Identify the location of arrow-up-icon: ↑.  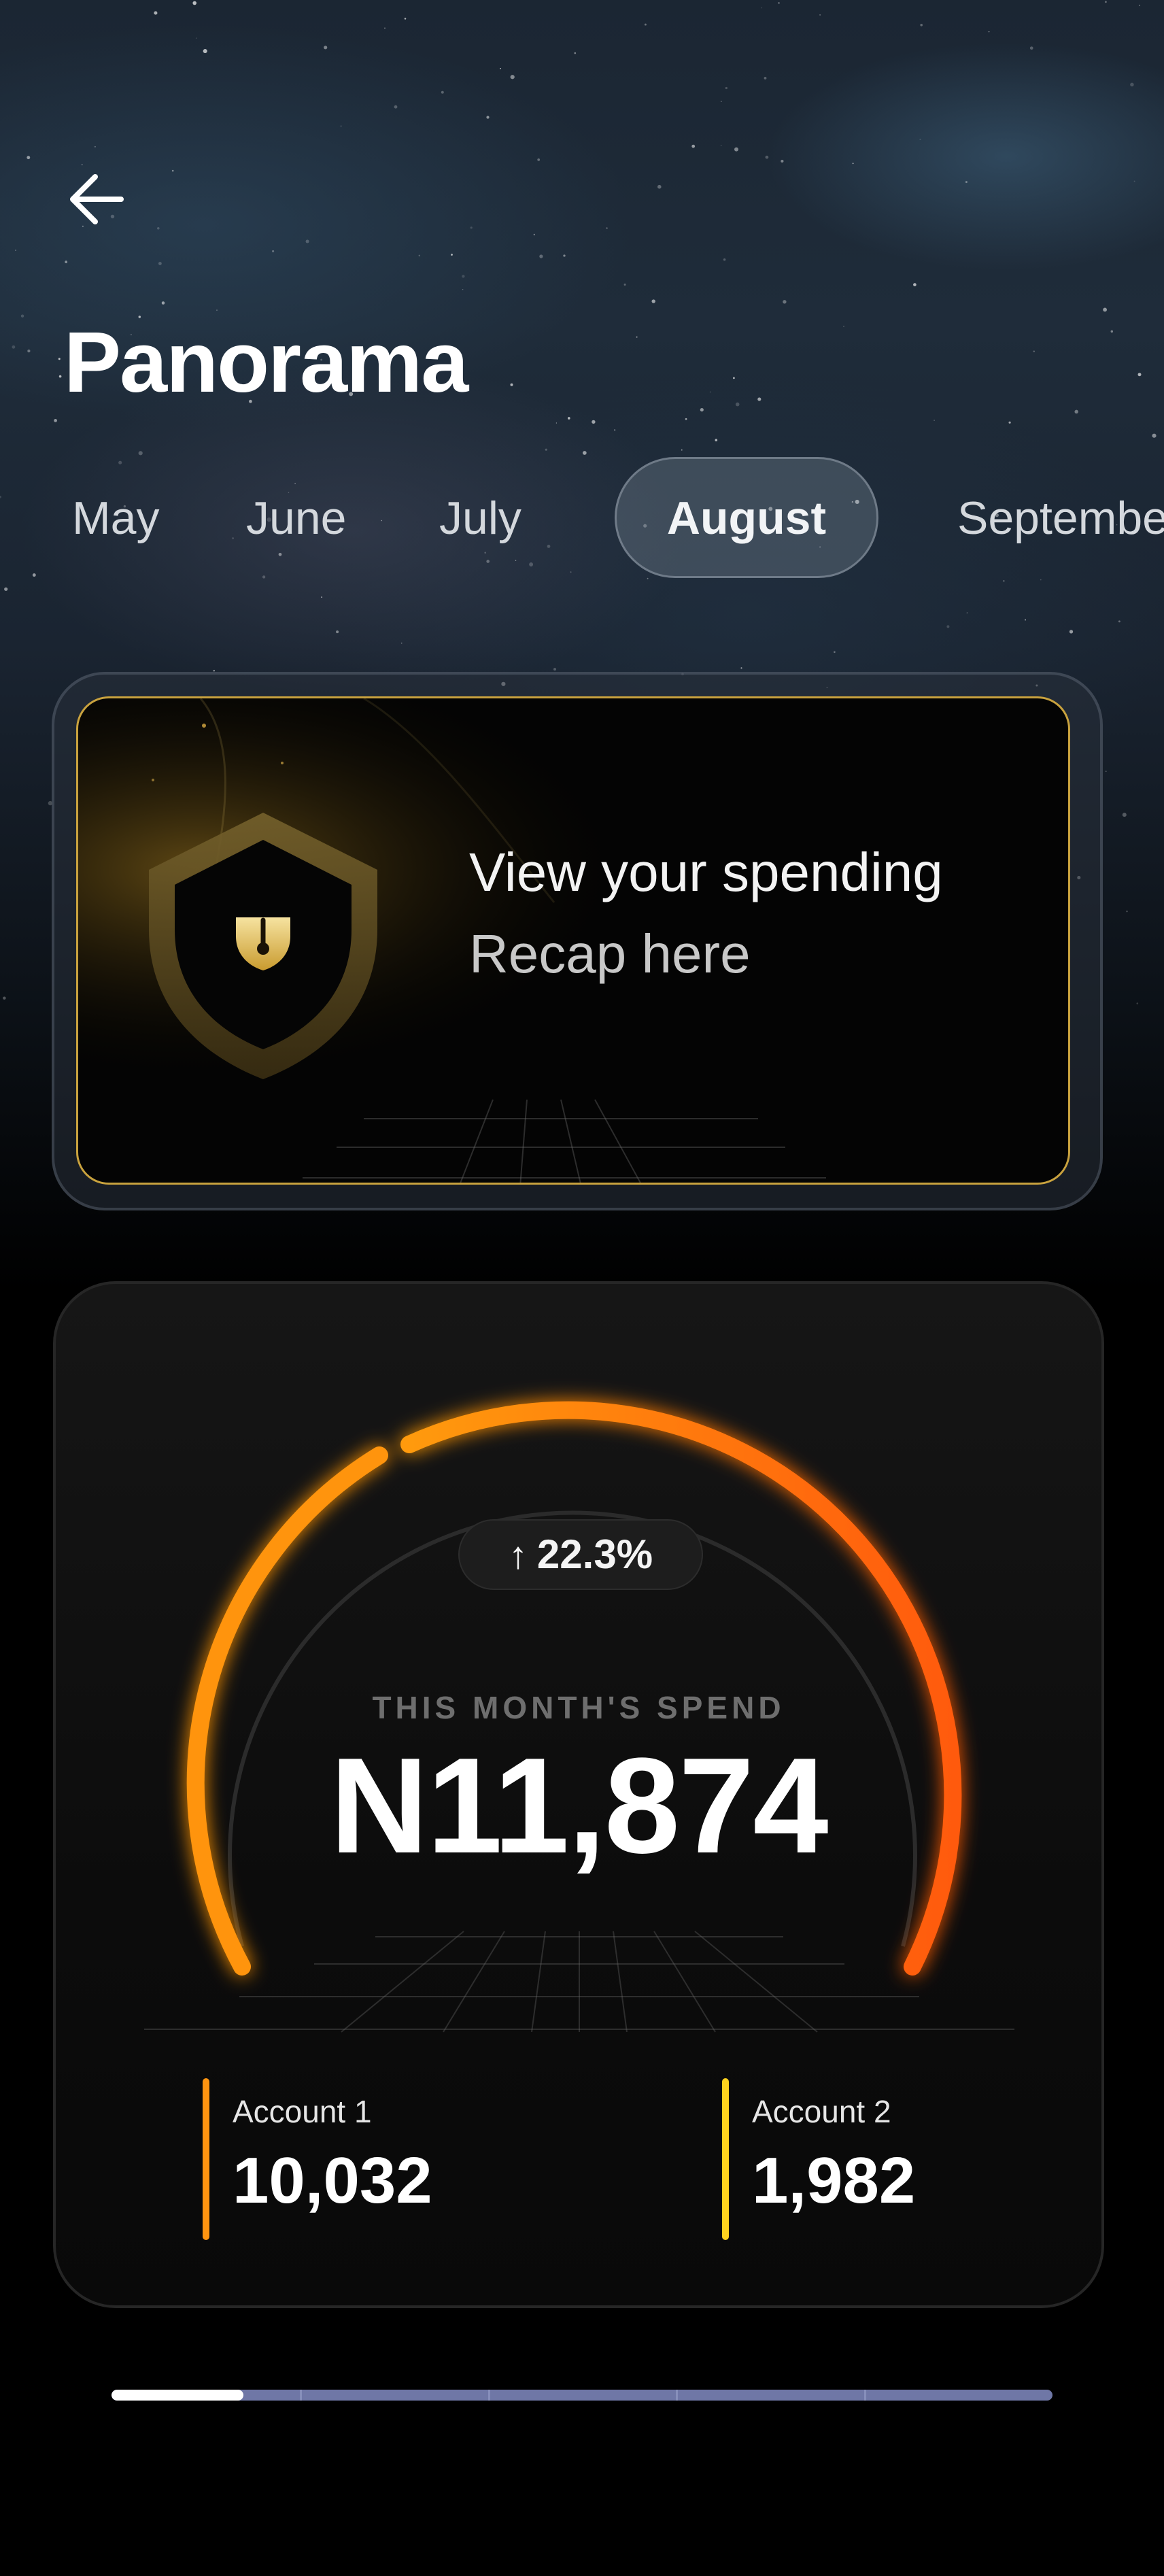
(518, 1554).